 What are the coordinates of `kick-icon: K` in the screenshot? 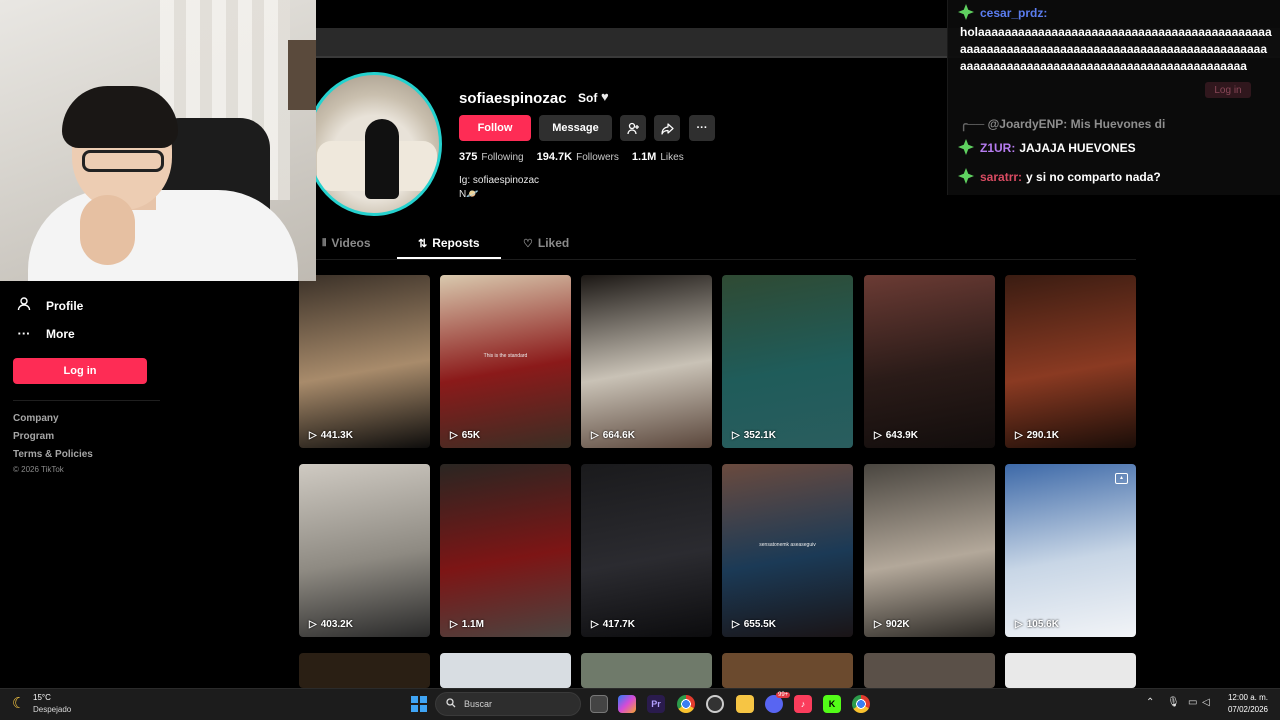 It's located at (832, 704).